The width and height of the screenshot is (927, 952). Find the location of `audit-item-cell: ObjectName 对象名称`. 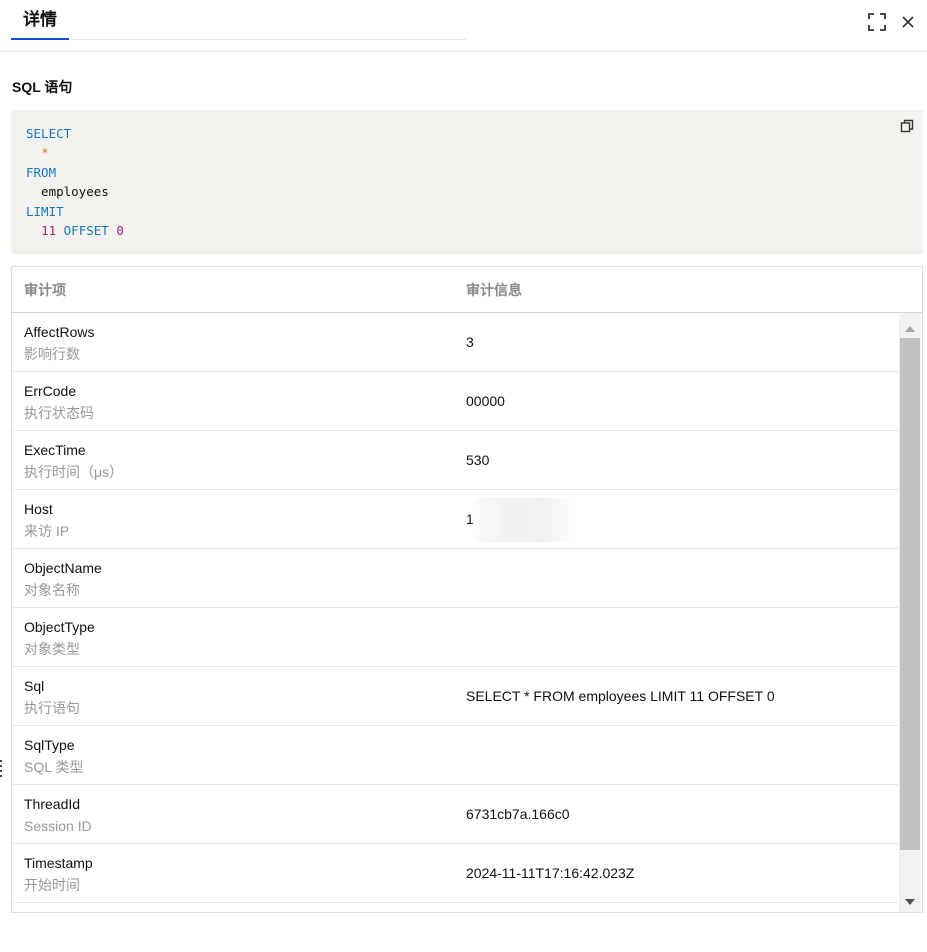

audit-item-cell: ObjectName 对象名称 is located at coordinates (63, 579).